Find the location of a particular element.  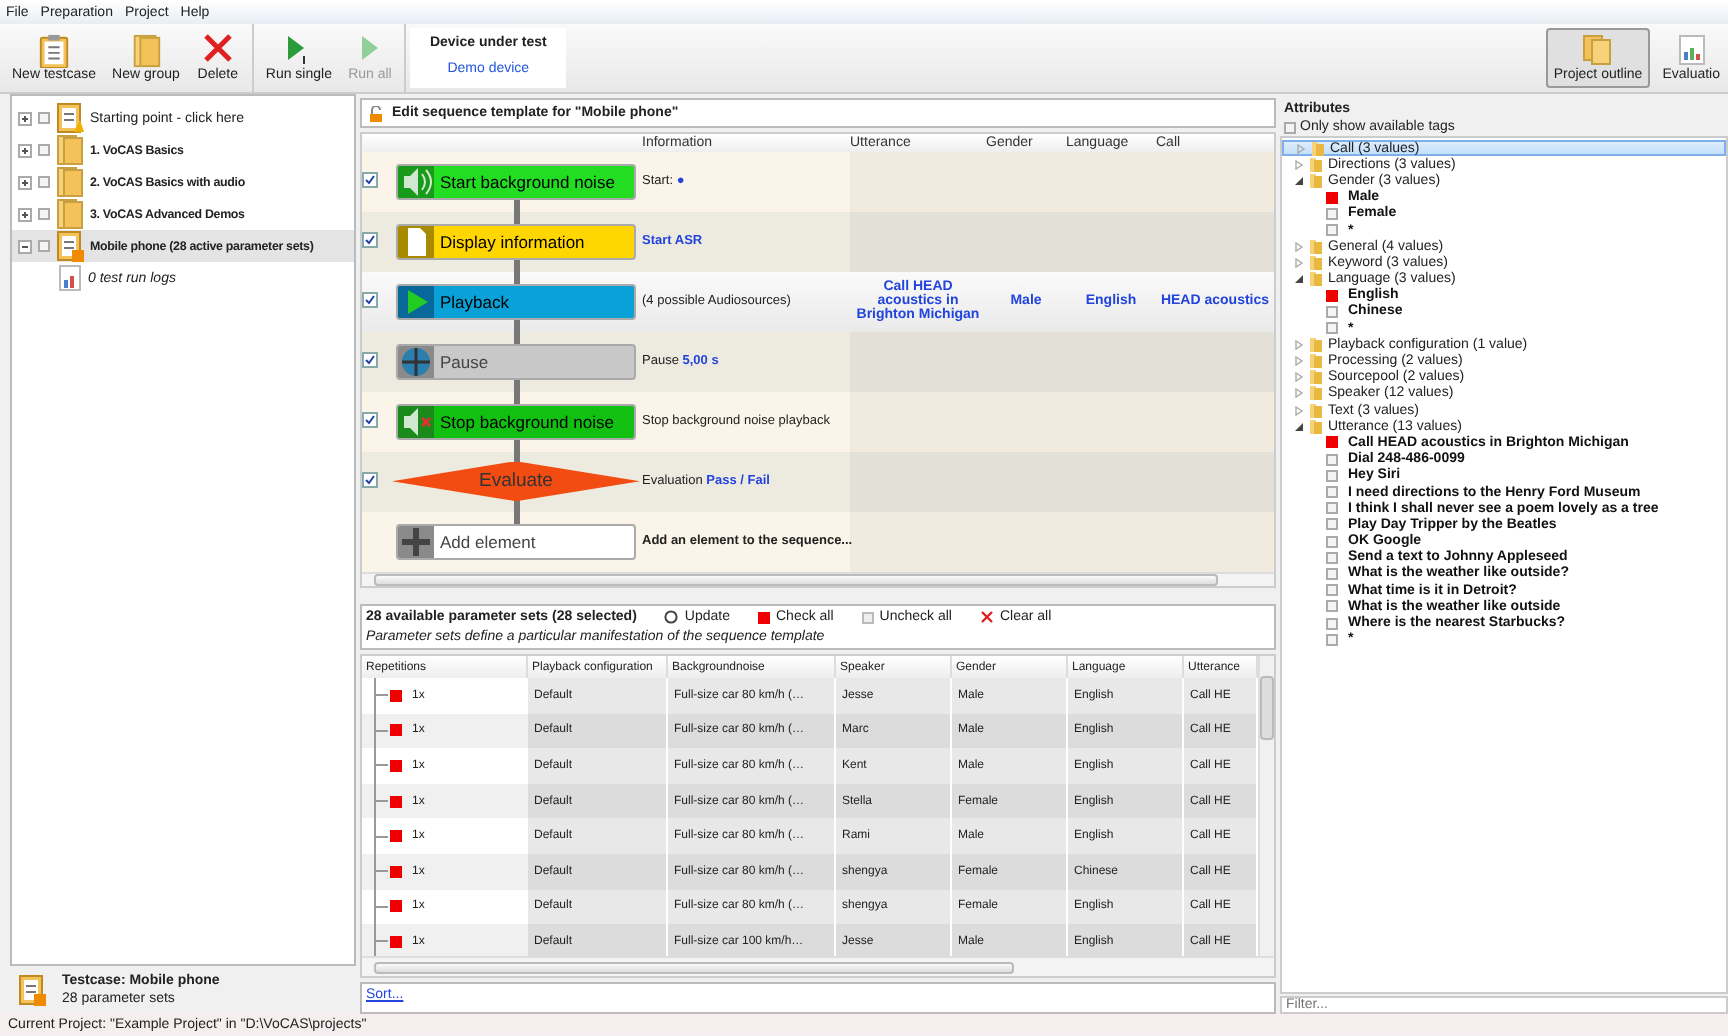

delete-icon is located at coordinates (217, 48).